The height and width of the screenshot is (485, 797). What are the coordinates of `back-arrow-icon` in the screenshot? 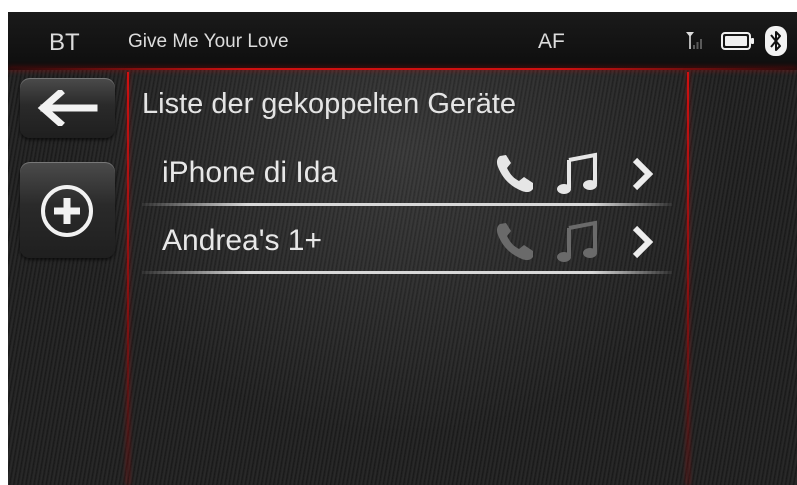 It's located at (67, 108).